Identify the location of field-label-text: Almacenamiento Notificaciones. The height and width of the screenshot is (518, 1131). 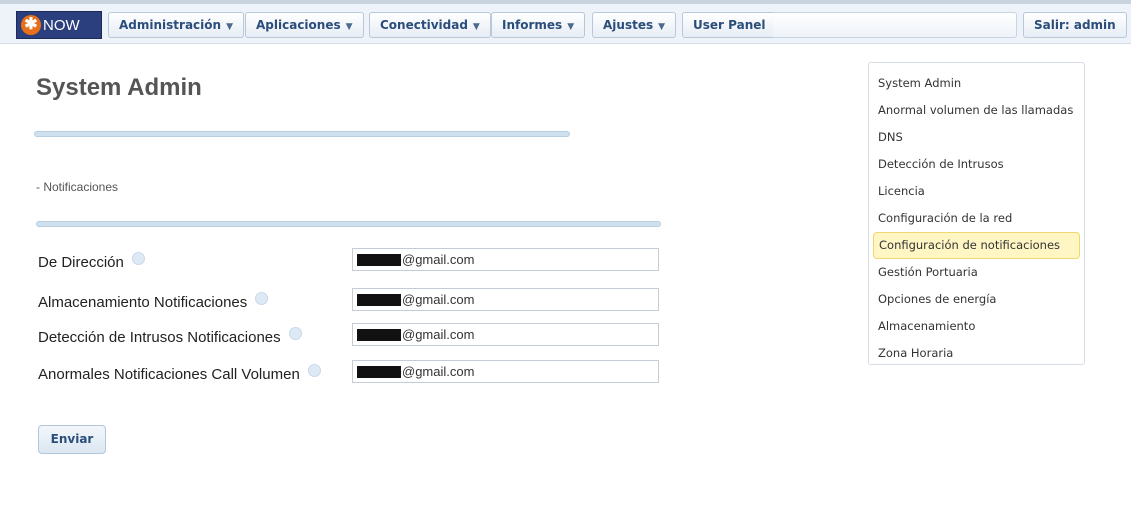
(143, 302).